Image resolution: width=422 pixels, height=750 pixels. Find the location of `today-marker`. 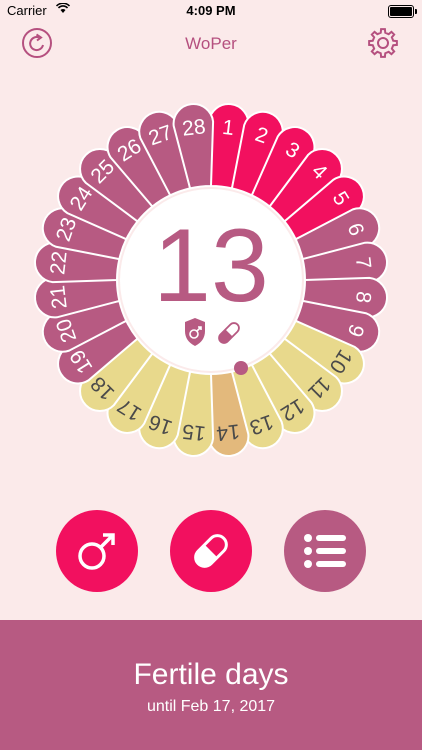

today-marker is located at coordinates (241, 368).